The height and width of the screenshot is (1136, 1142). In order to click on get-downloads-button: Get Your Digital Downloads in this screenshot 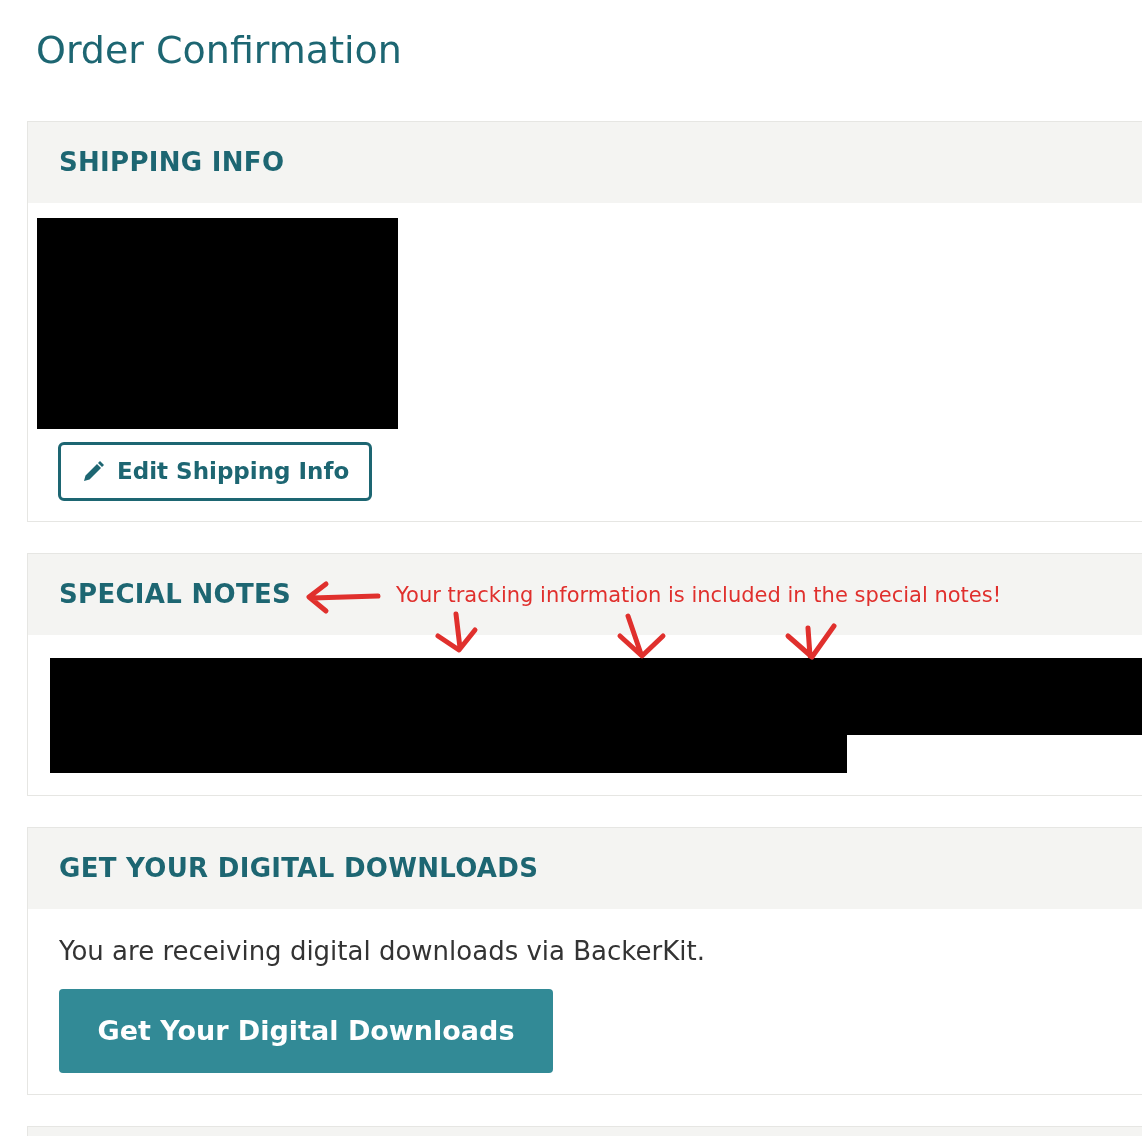, I will do `click(306, 1031)`.